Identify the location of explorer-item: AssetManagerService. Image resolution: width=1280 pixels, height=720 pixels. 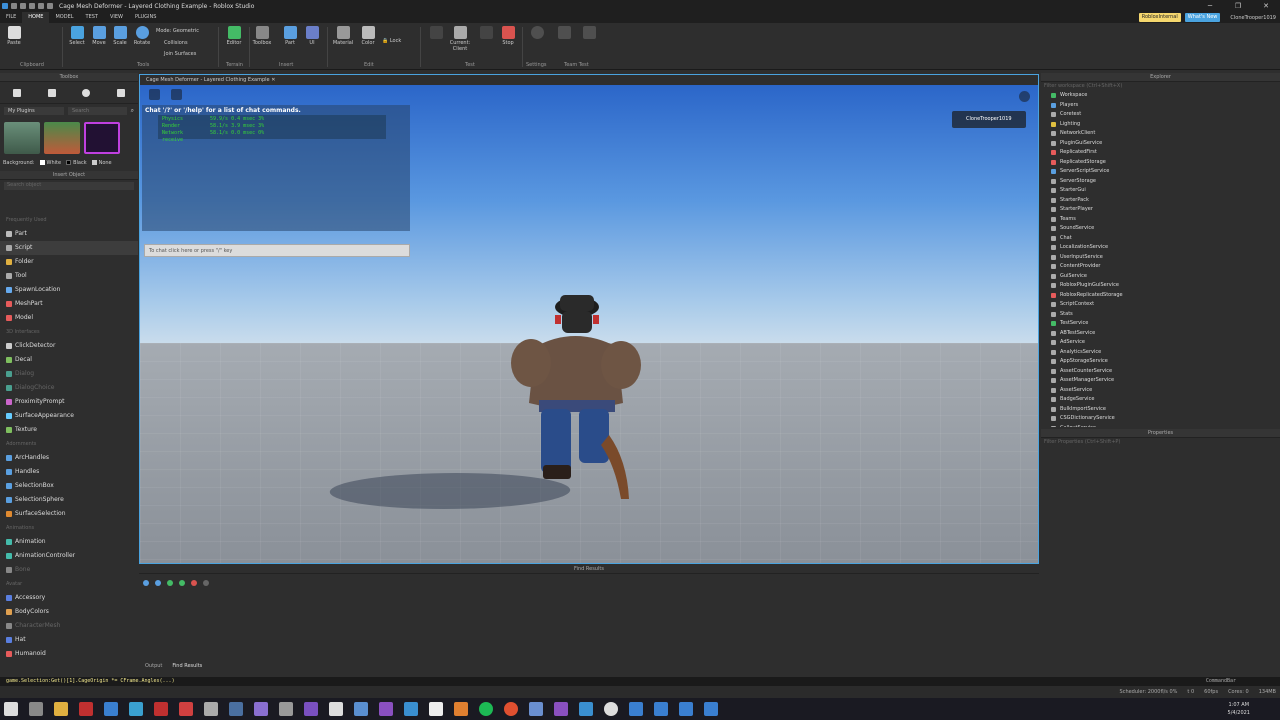
(1165, 381).